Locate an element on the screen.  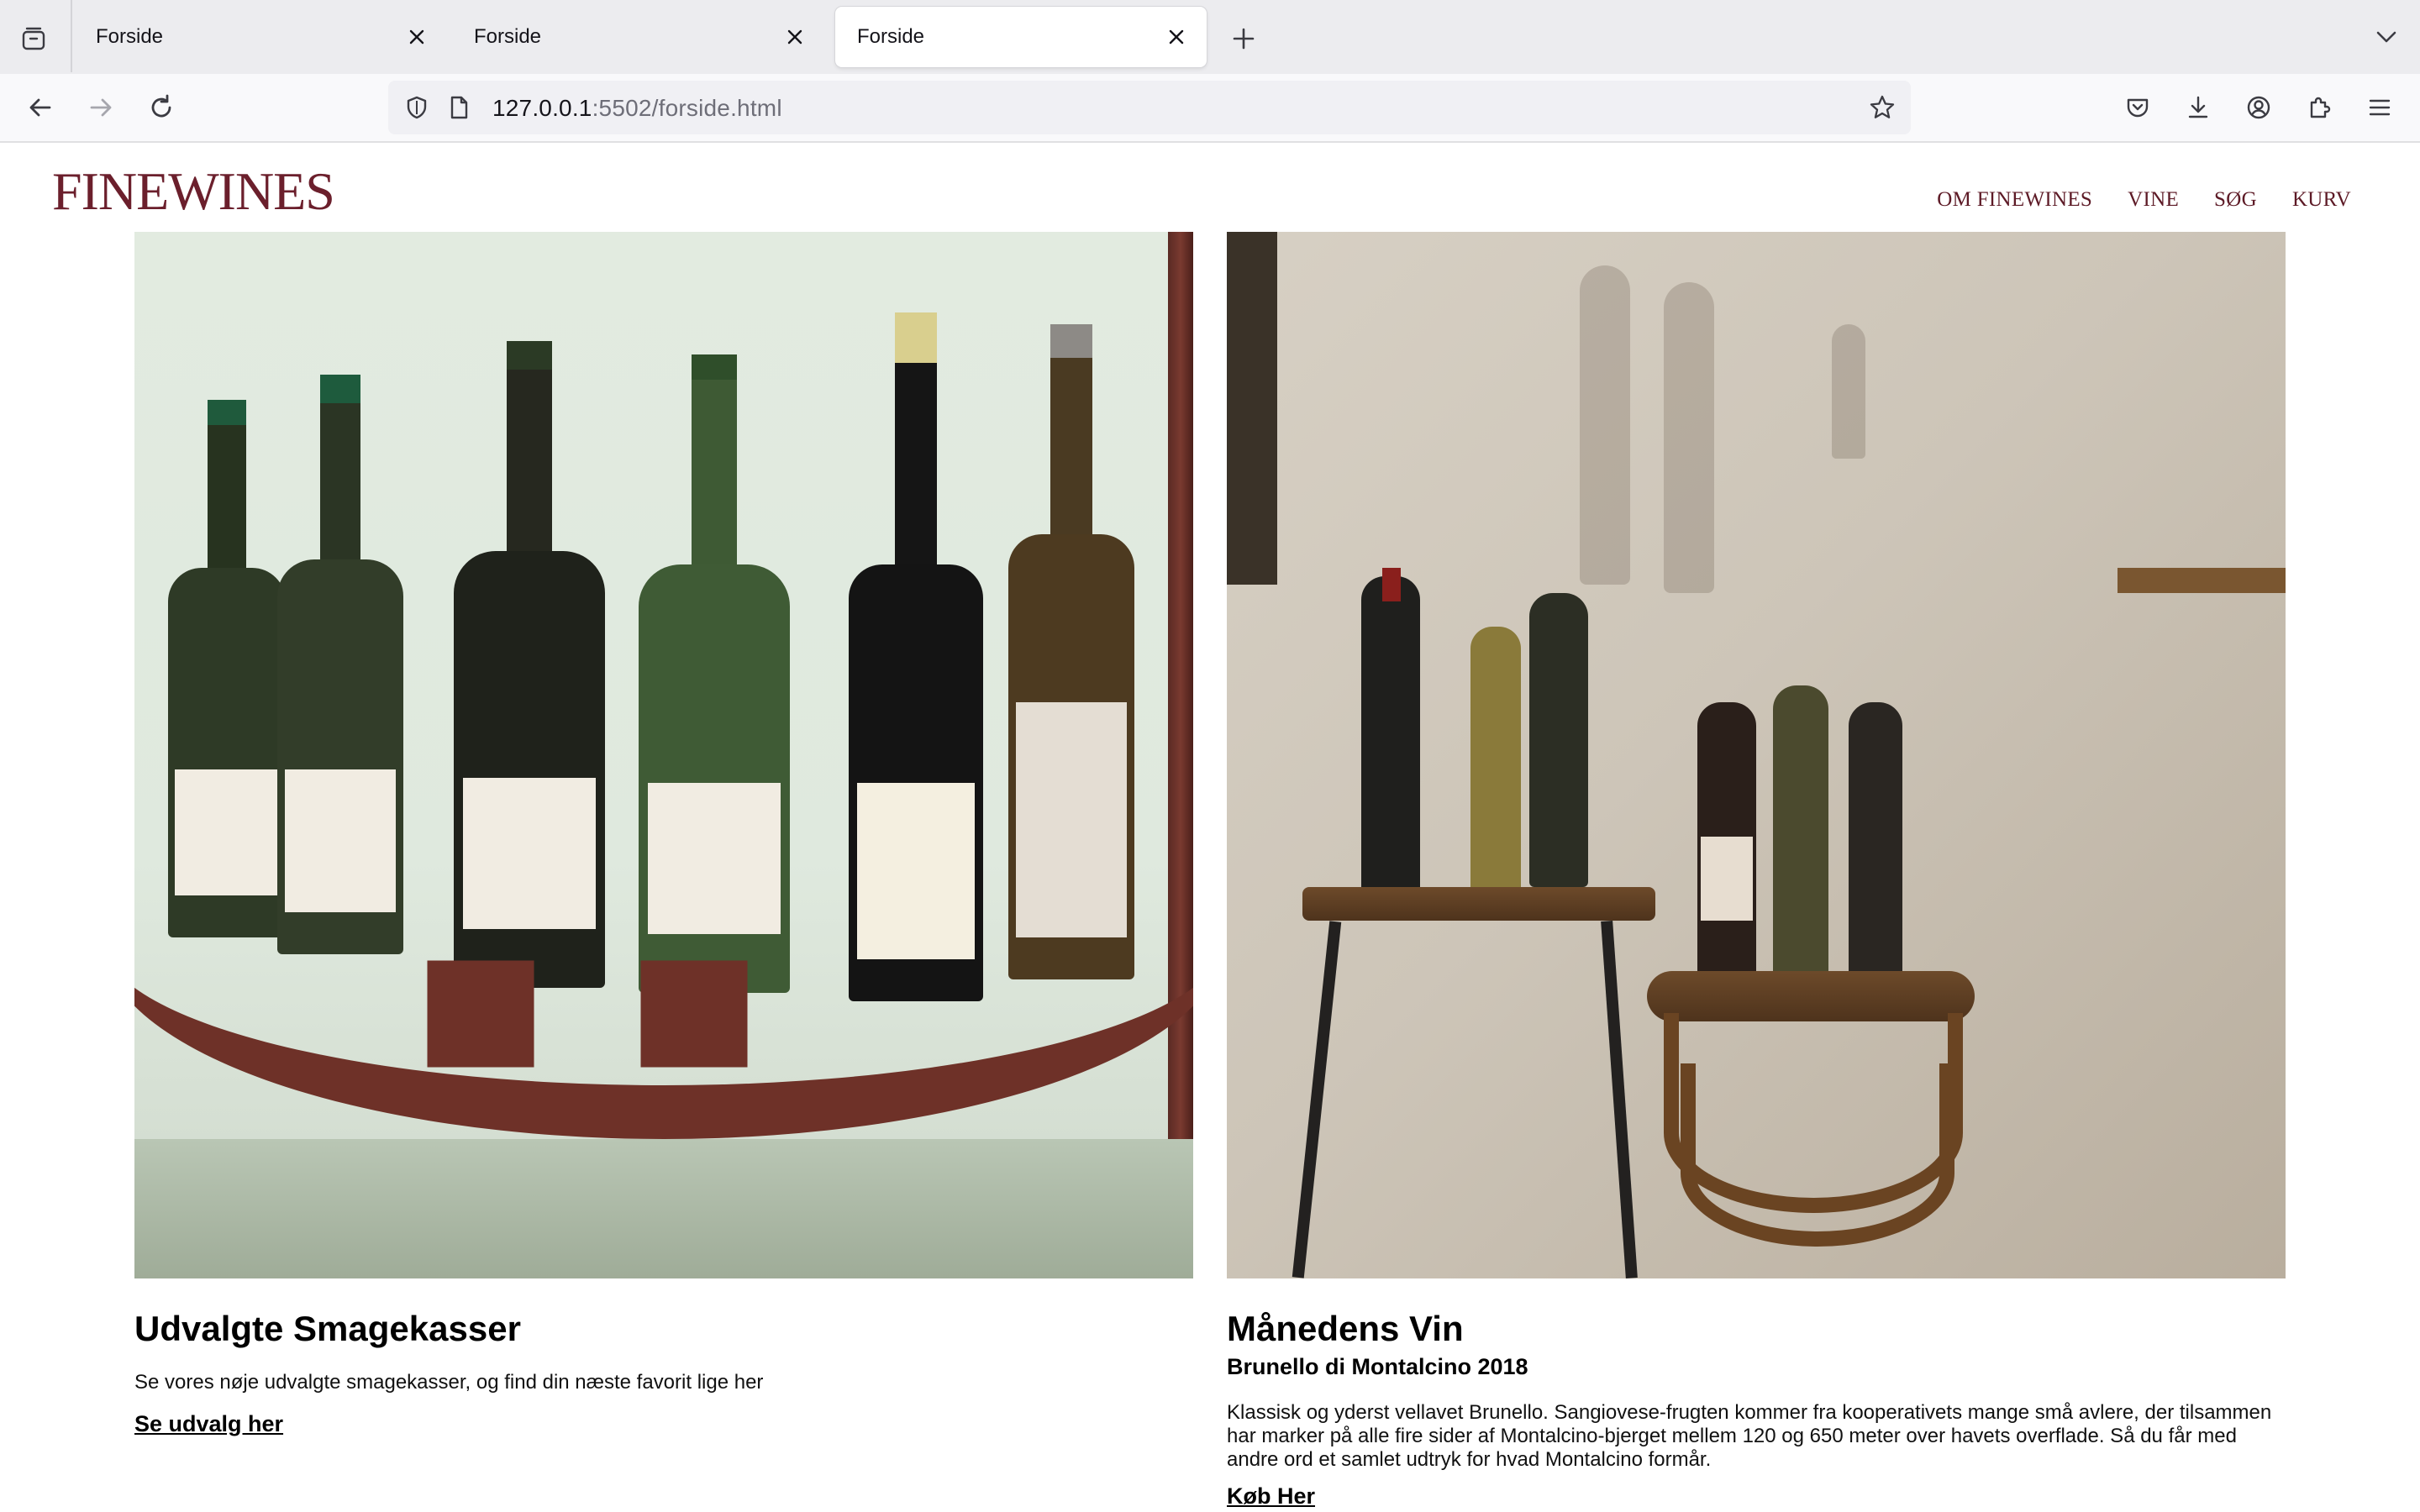
nav-soeg: SØG is located at coordinates (2235, 200).